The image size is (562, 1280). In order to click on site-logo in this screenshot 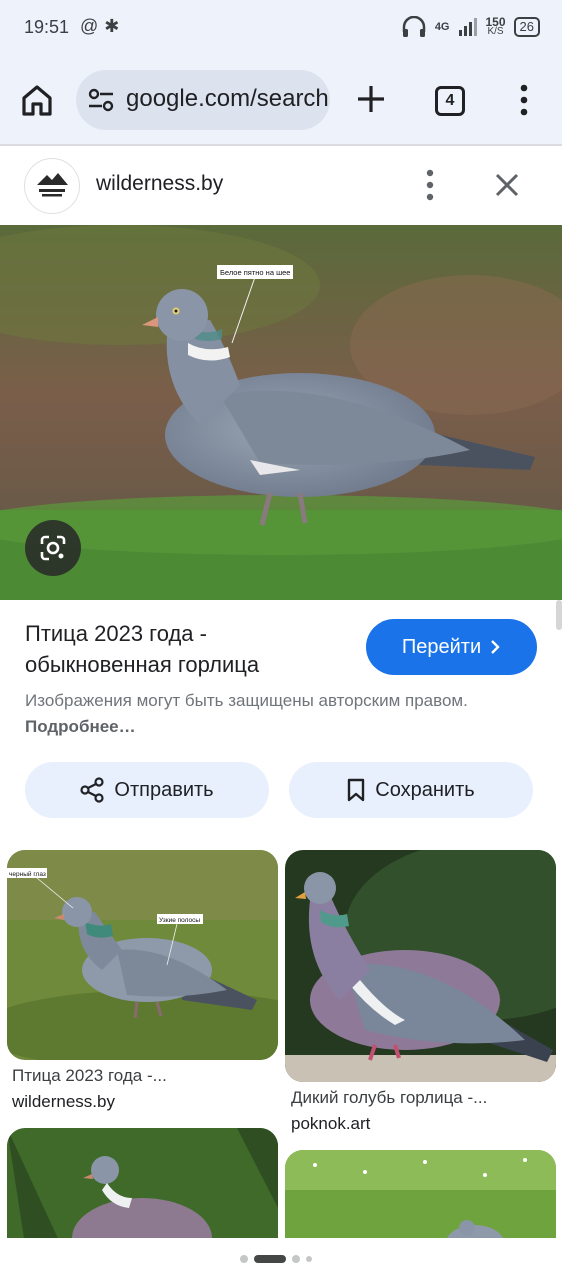, I will do `click(52, 186)`.